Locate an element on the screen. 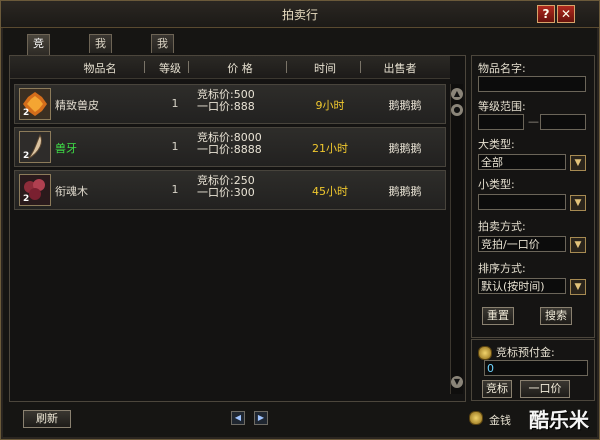 The height and width of the screenshot is (440, 600). minor-type-select is located at coordinates (522, 202).